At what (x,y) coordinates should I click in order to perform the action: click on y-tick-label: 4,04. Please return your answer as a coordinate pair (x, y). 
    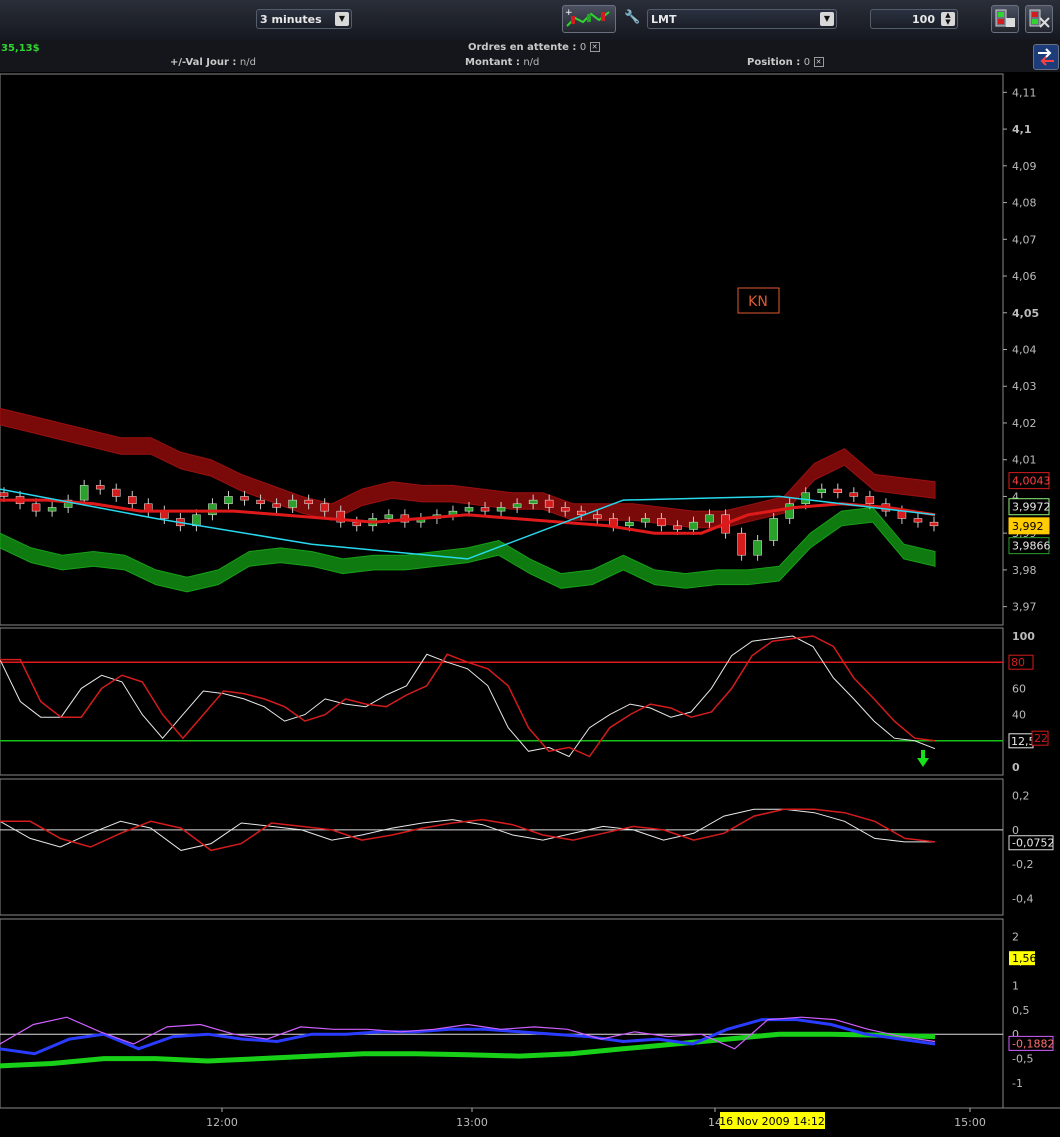
    Looking at the image, I should click on (1024, 350).